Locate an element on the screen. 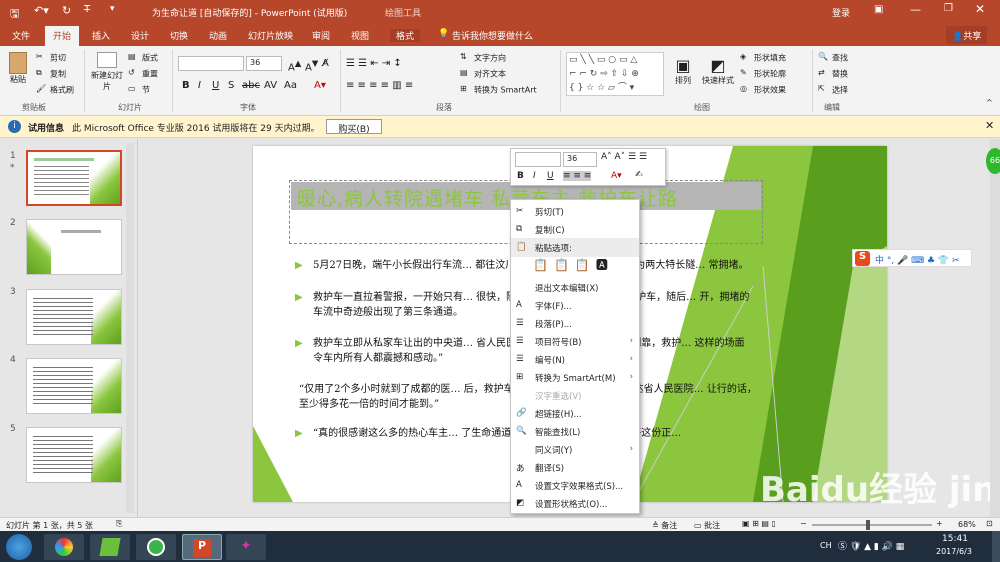 This screenshot has height=562, width=1000. zoom-out-icon: − is located at coordinates (803, 523).